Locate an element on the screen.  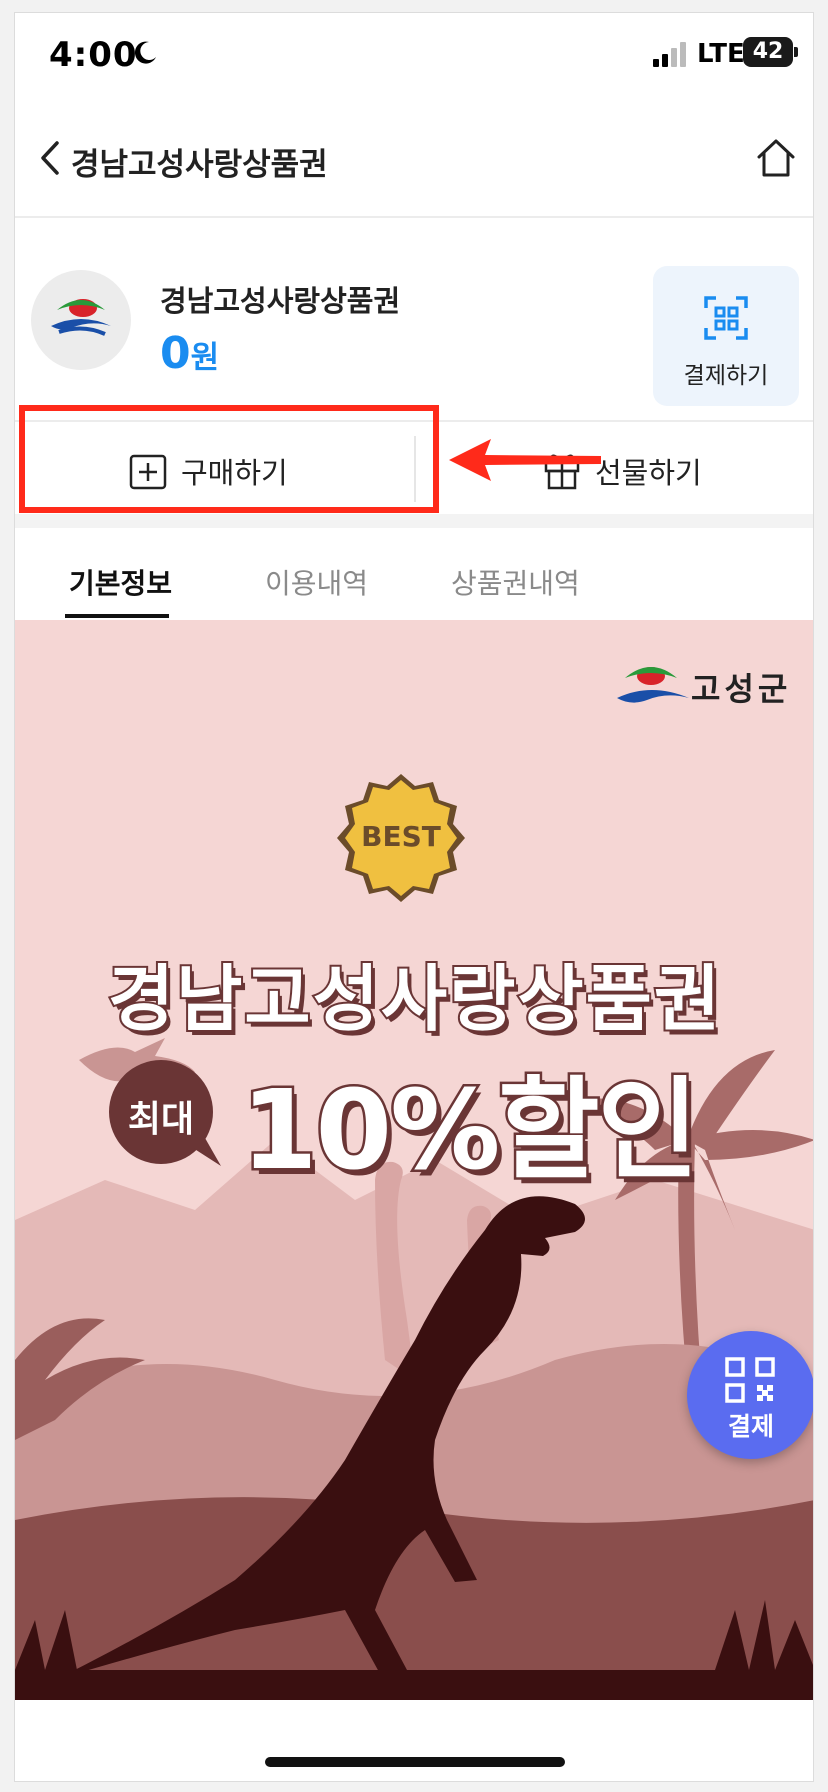
balance-unit: 원 is located at coordinates (205, 358).